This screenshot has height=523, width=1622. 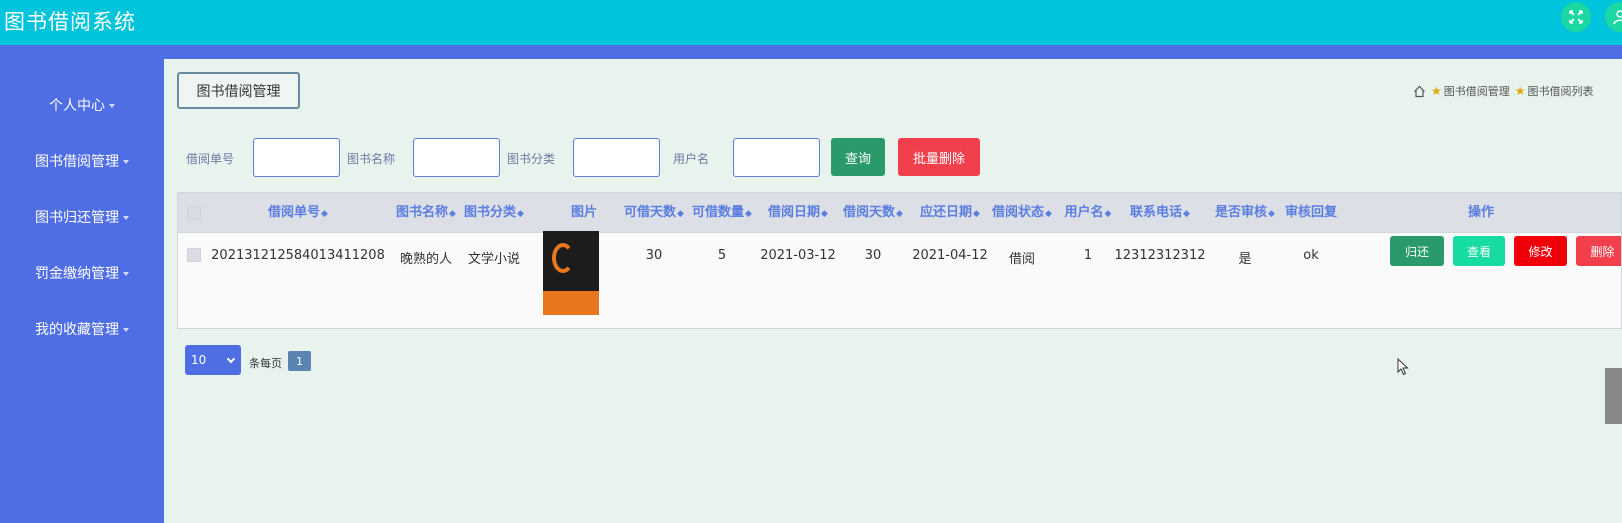 What do you see at coordinates (654, 255) in the screenshot?
I see `borrow-days-allowed-cell: 30` at bounding box center [654, 255].